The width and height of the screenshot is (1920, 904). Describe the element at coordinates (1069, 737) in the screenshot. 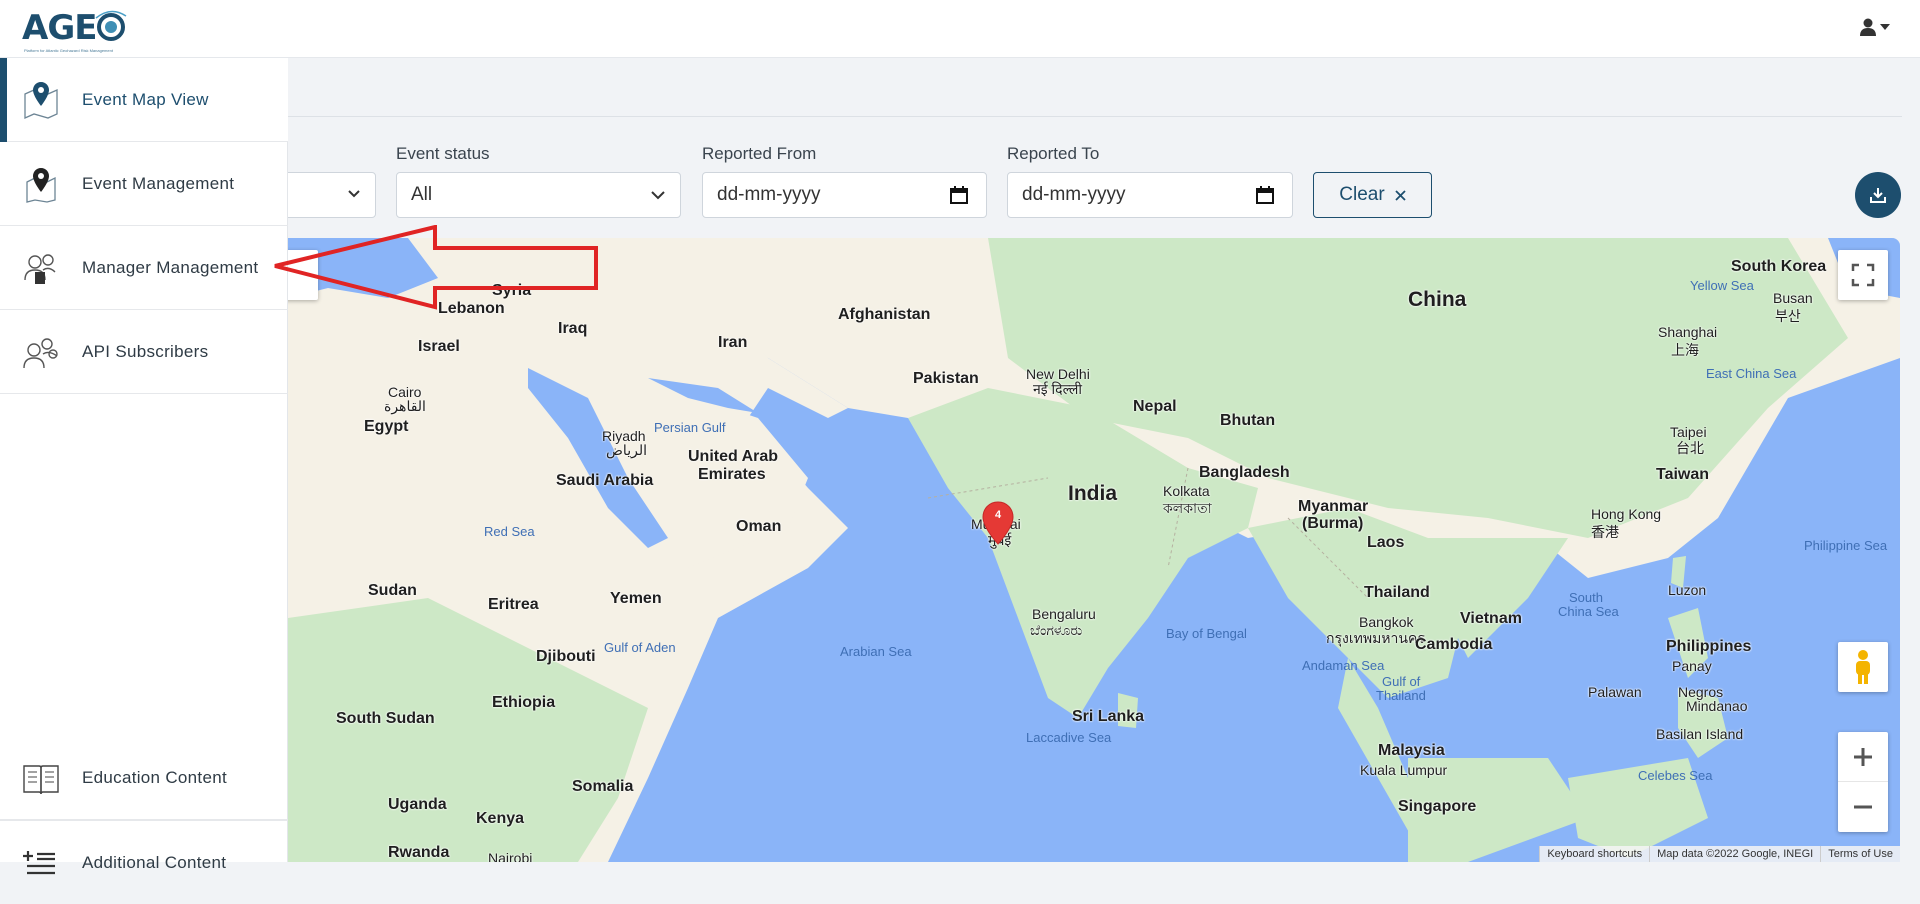

I see `map-label: Laccadive Sea` at that location.